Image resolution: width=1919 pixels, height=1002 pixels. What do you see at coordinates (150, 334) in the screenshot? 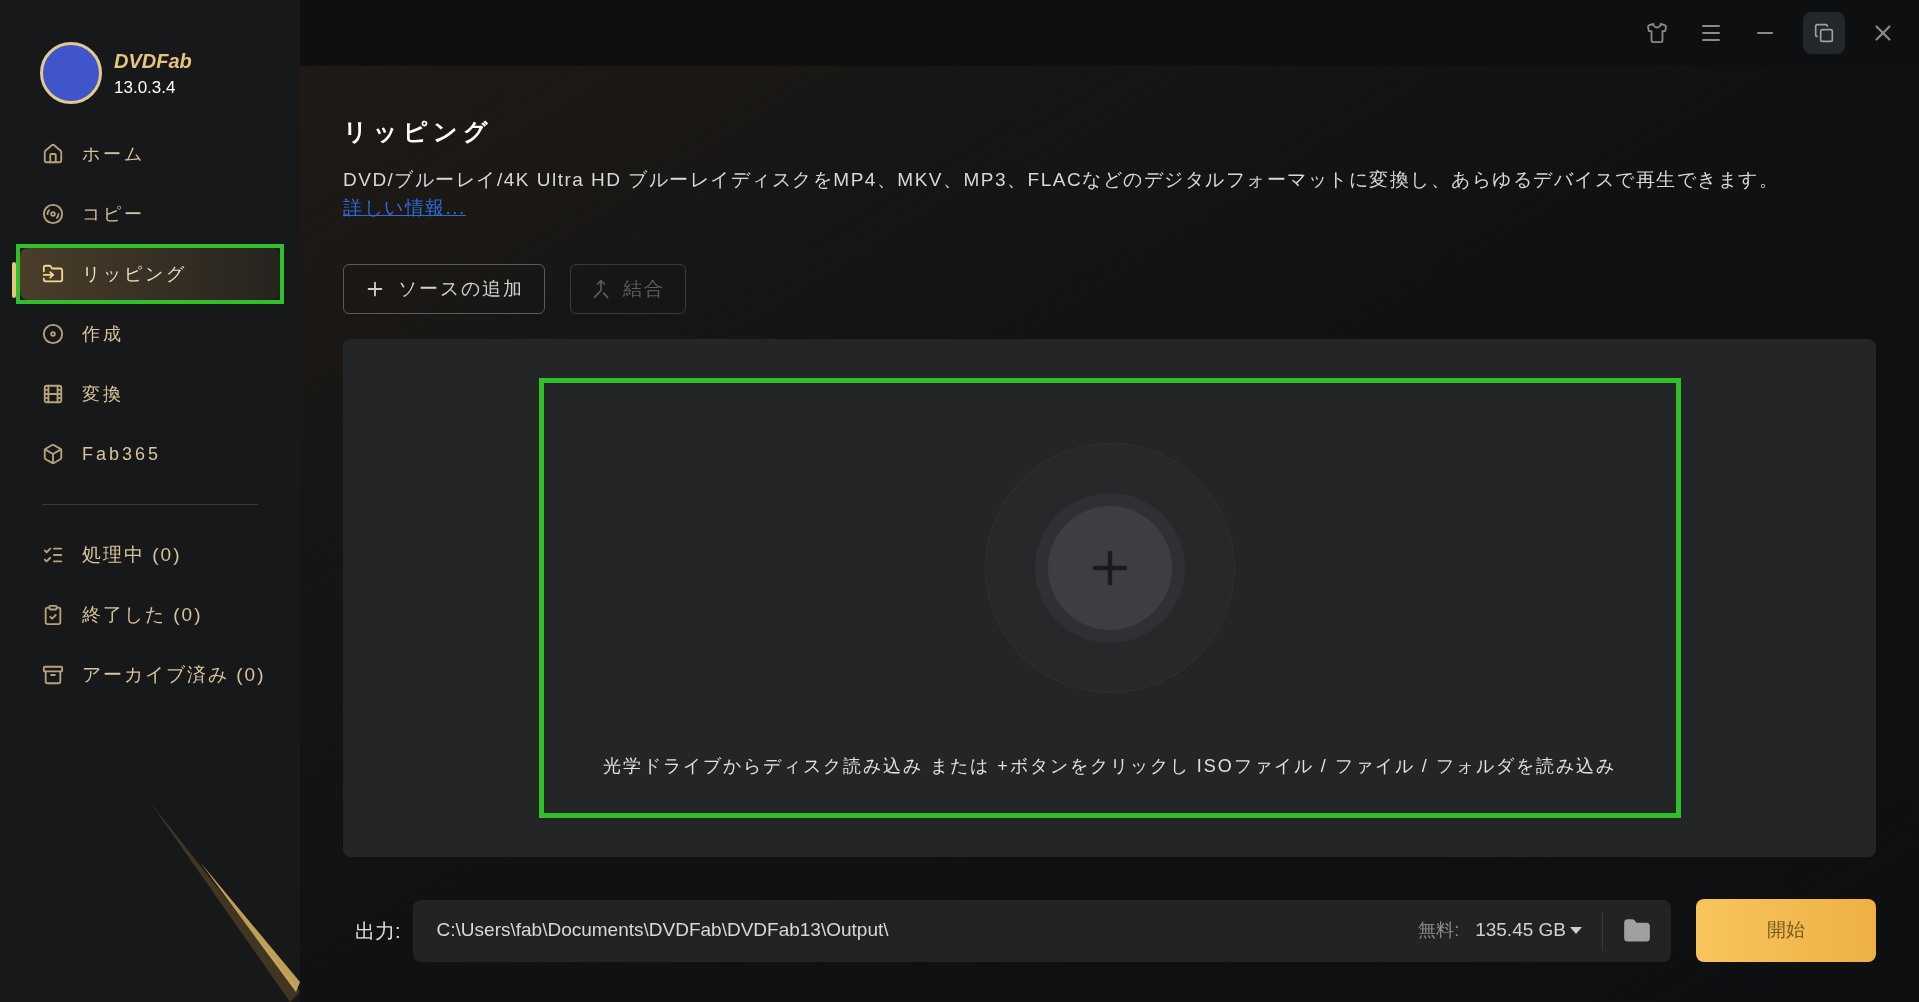
I see `nav-item: 作成` at bounding box center [150, 334].